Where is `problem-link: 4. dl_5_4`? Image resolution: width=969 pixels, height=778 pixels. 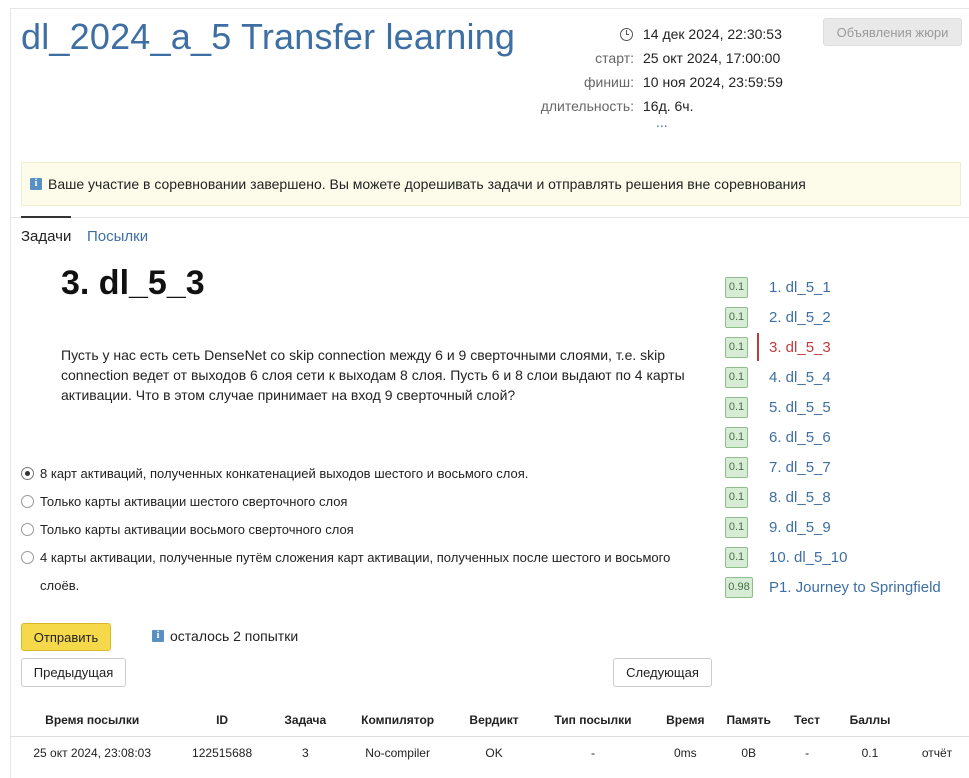 problem-link: 4. dl_5_4 is located at coordinates (800, 377).